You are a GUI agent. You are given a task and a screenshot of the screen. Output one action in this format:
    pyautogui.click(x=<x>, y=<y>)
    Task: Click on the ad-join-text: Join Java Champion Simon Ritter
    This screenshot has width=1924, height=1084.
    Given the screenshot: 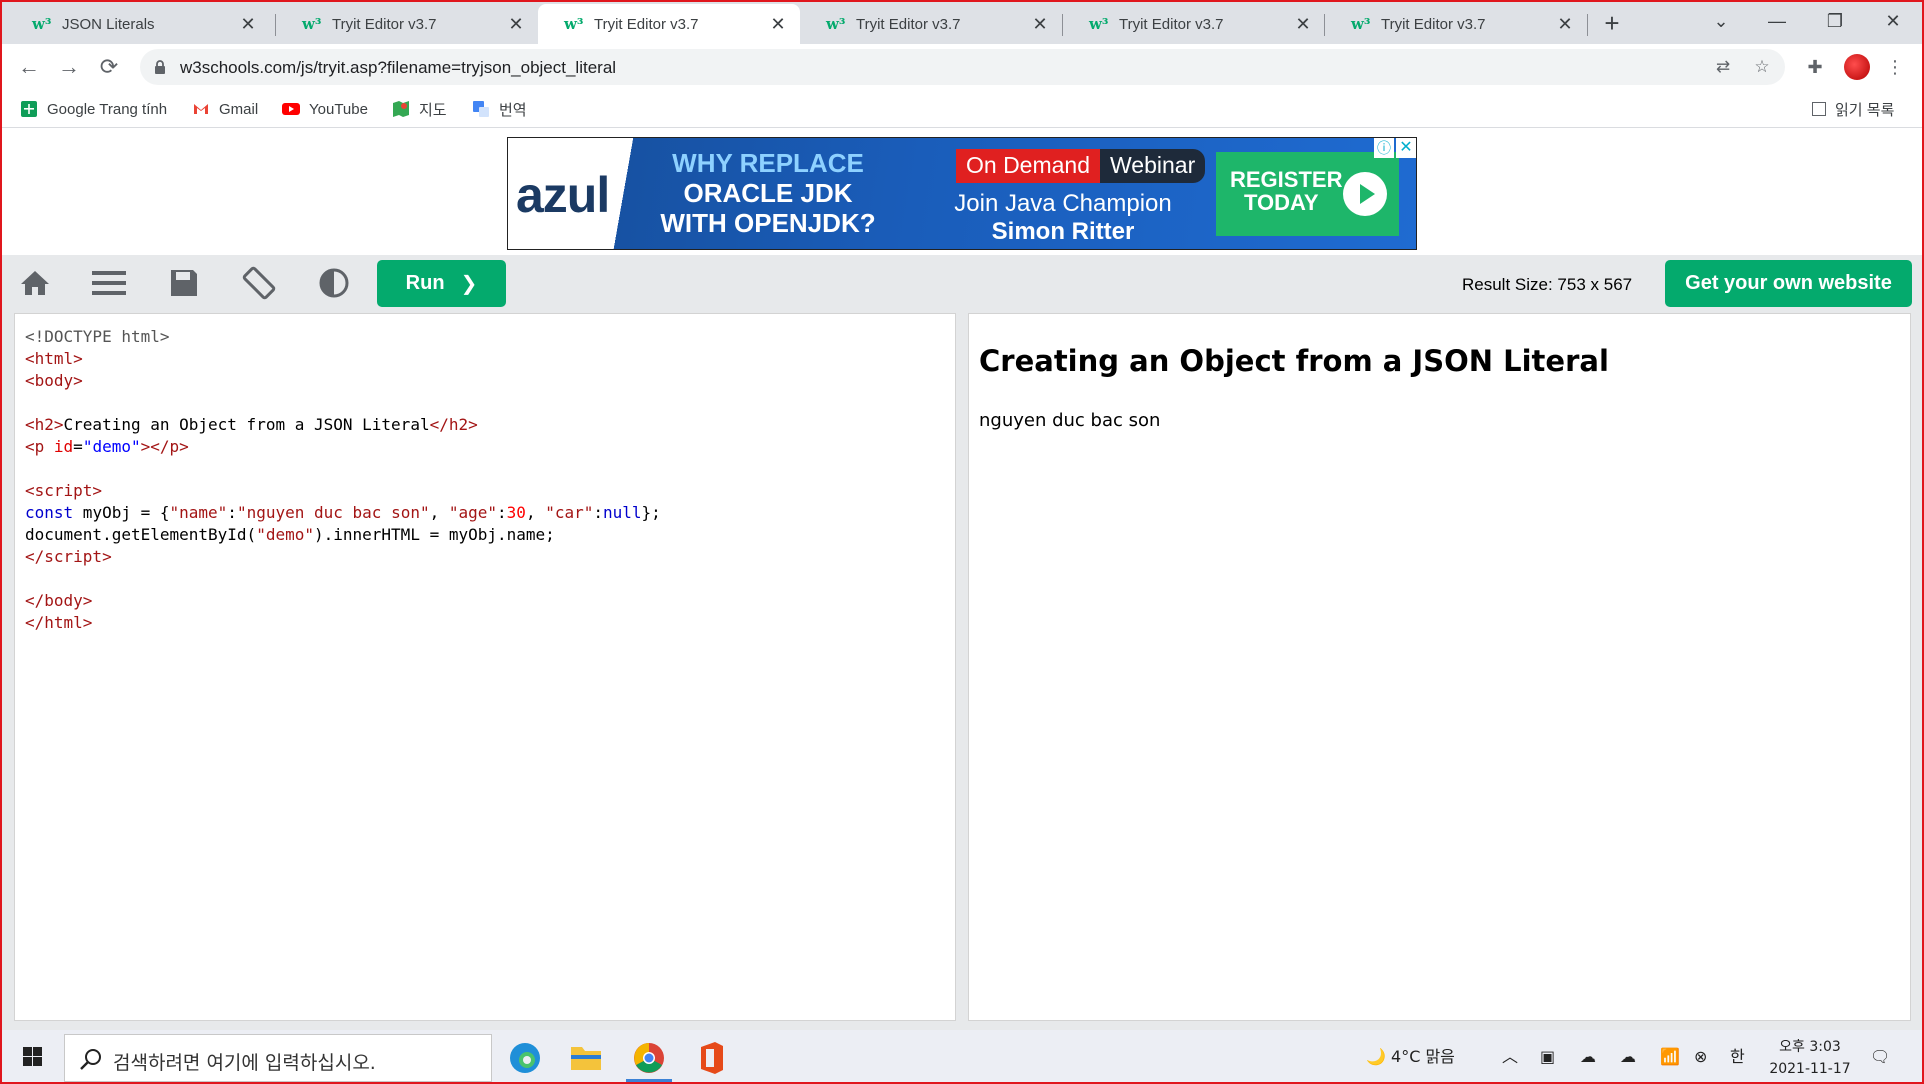 What is the action you would take?
    pyautogui.click(x=1063, y=218)
    